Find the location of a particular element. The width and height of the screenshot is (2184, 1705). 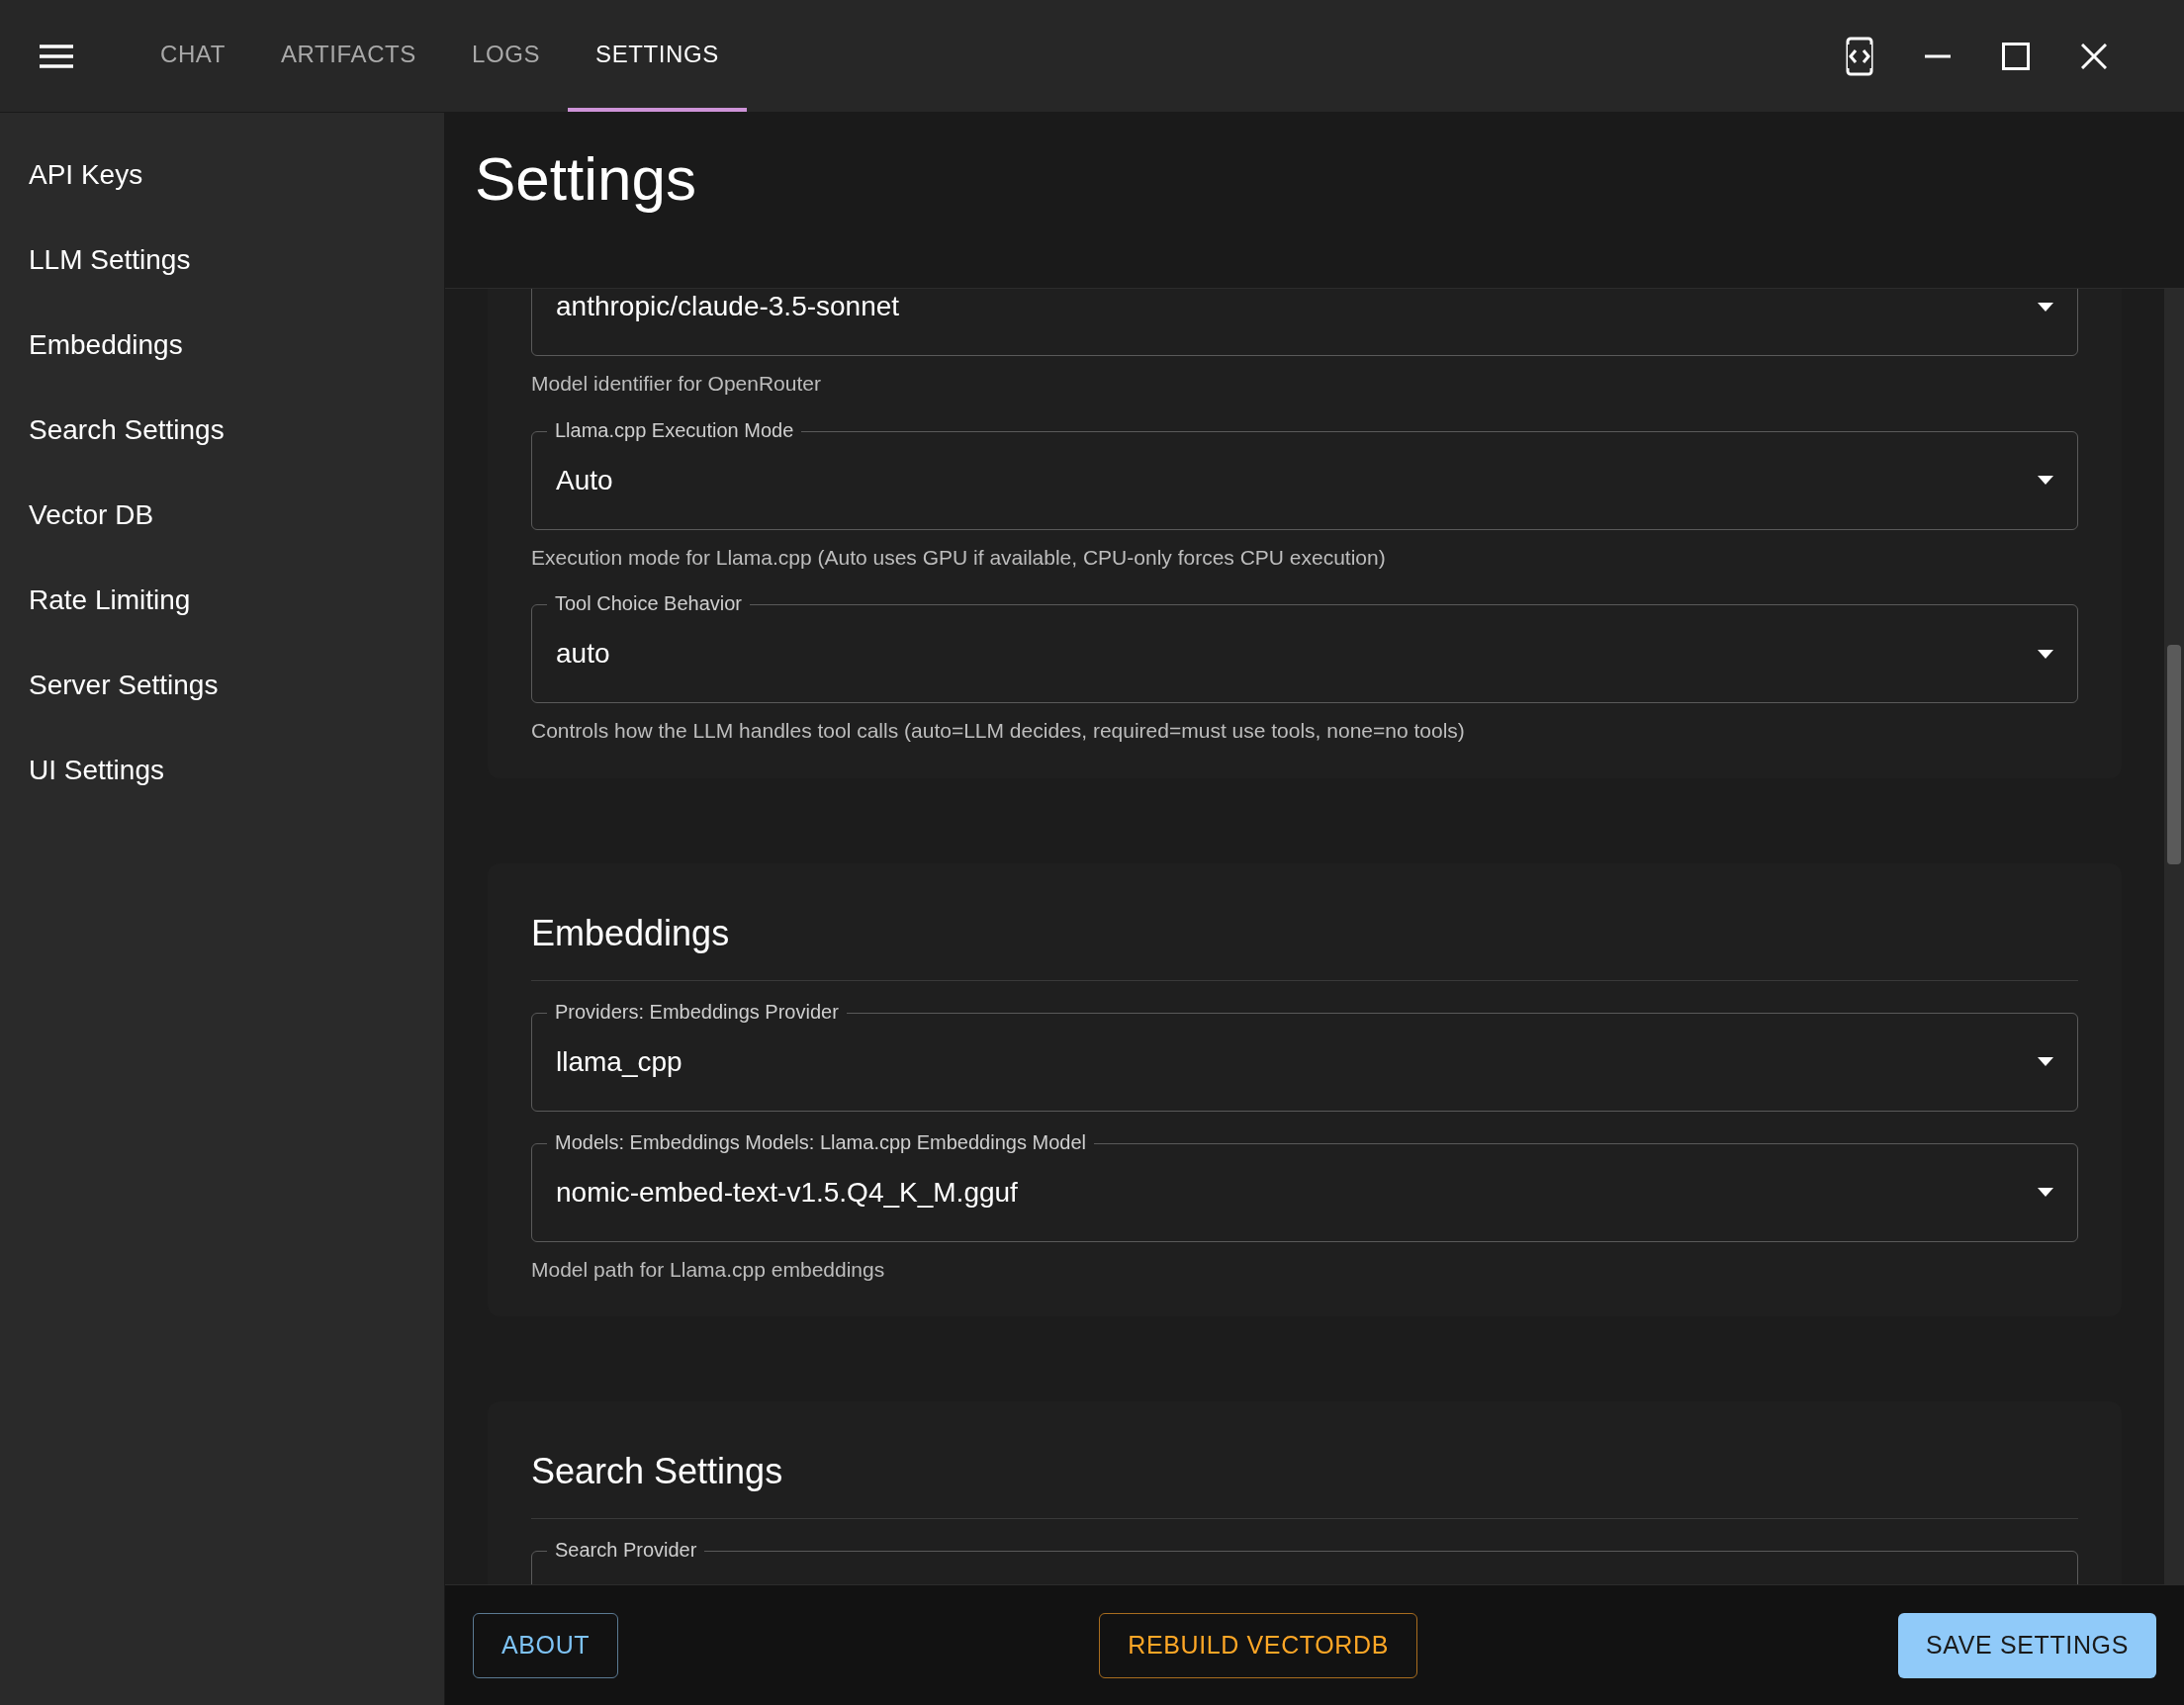

field-value: anthropic/claude-3.5-sonnet is located at coordinates (728, 307).